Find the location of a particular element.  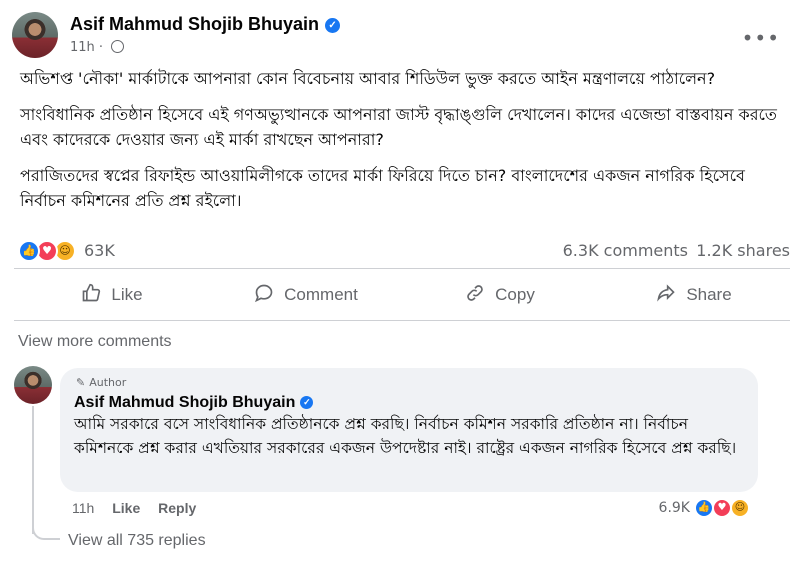

copy-button: Copy is located at coordinates (499, 295).